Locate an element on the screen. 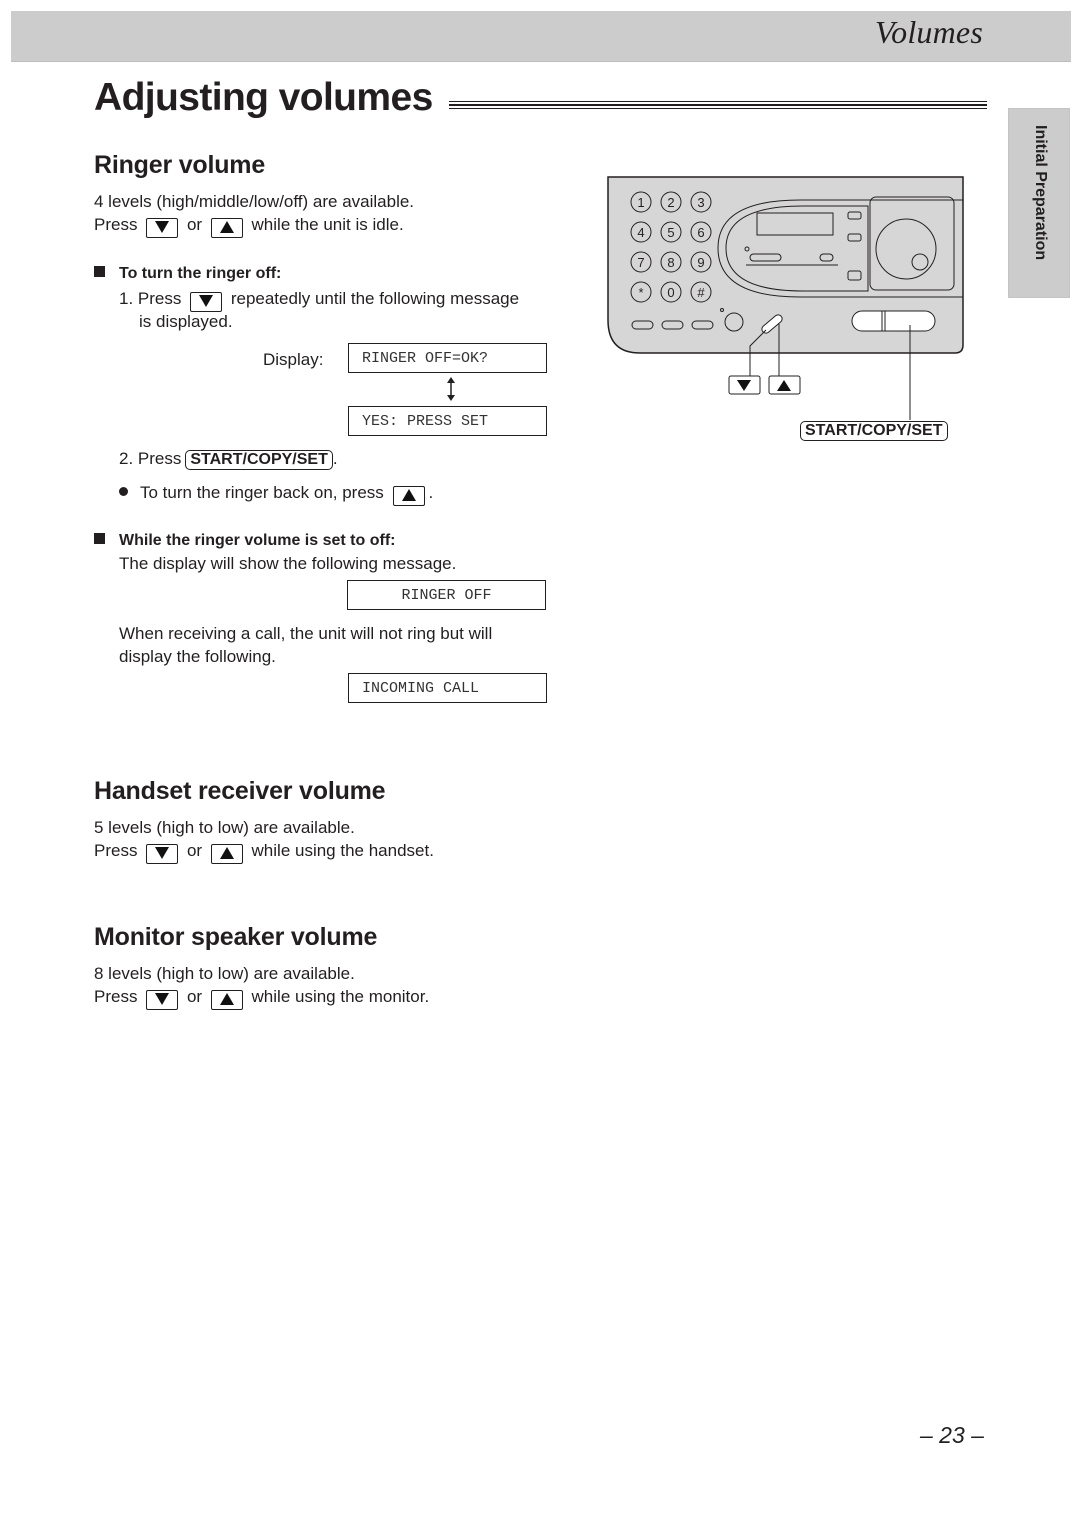 The width and height of the screenshot is (1080, 1528). toggle-arrow-icon is located at coordinates (451, 389).